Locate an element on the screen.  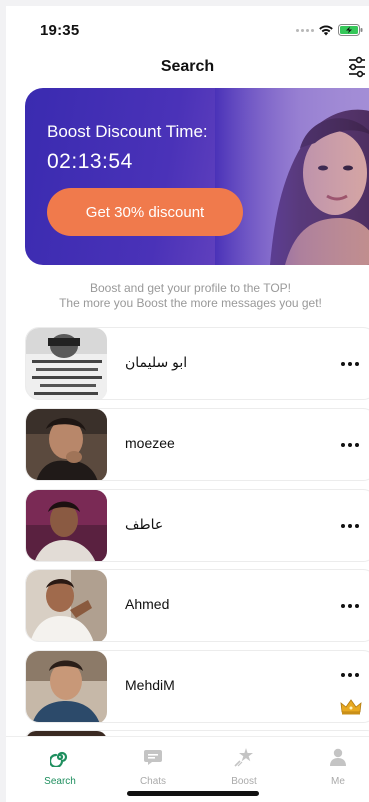
user-card: MehdiM is located at coordinates (197, 686).